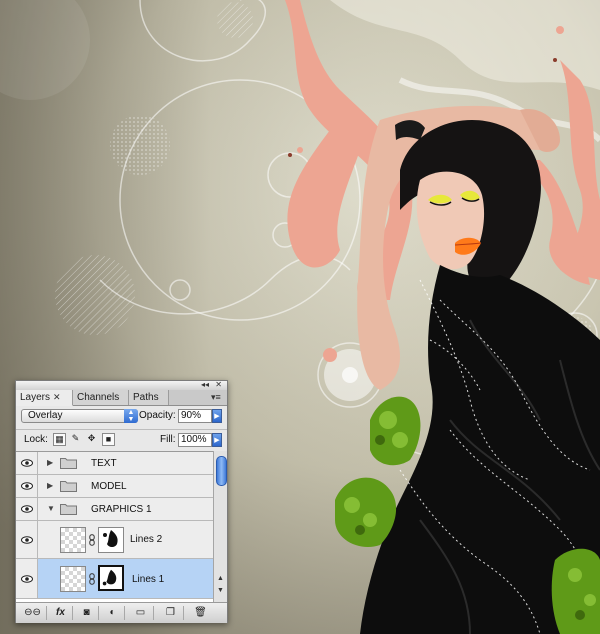  Describe the element at coordinates (45, 415) in the screenshot. I see `blend-mode-value: Overlay` at that location.